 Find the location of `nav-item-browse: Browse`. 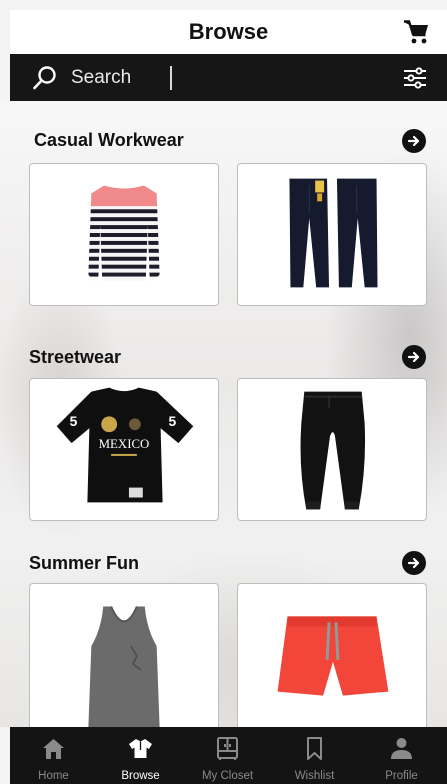

nav-item-browse: Browse is located at coordinates (140, 755).